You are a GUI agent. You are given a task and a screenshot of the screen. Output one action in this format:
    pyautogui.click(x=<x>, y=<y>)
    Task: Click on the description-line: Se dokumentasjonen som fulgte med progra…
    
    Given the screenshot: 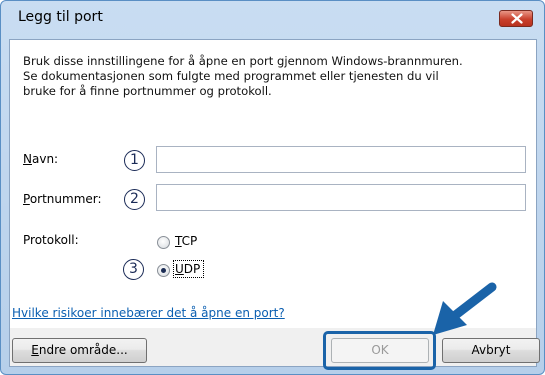 What is the action you would take?
    pyautogui.click(x=231, y=76)
    